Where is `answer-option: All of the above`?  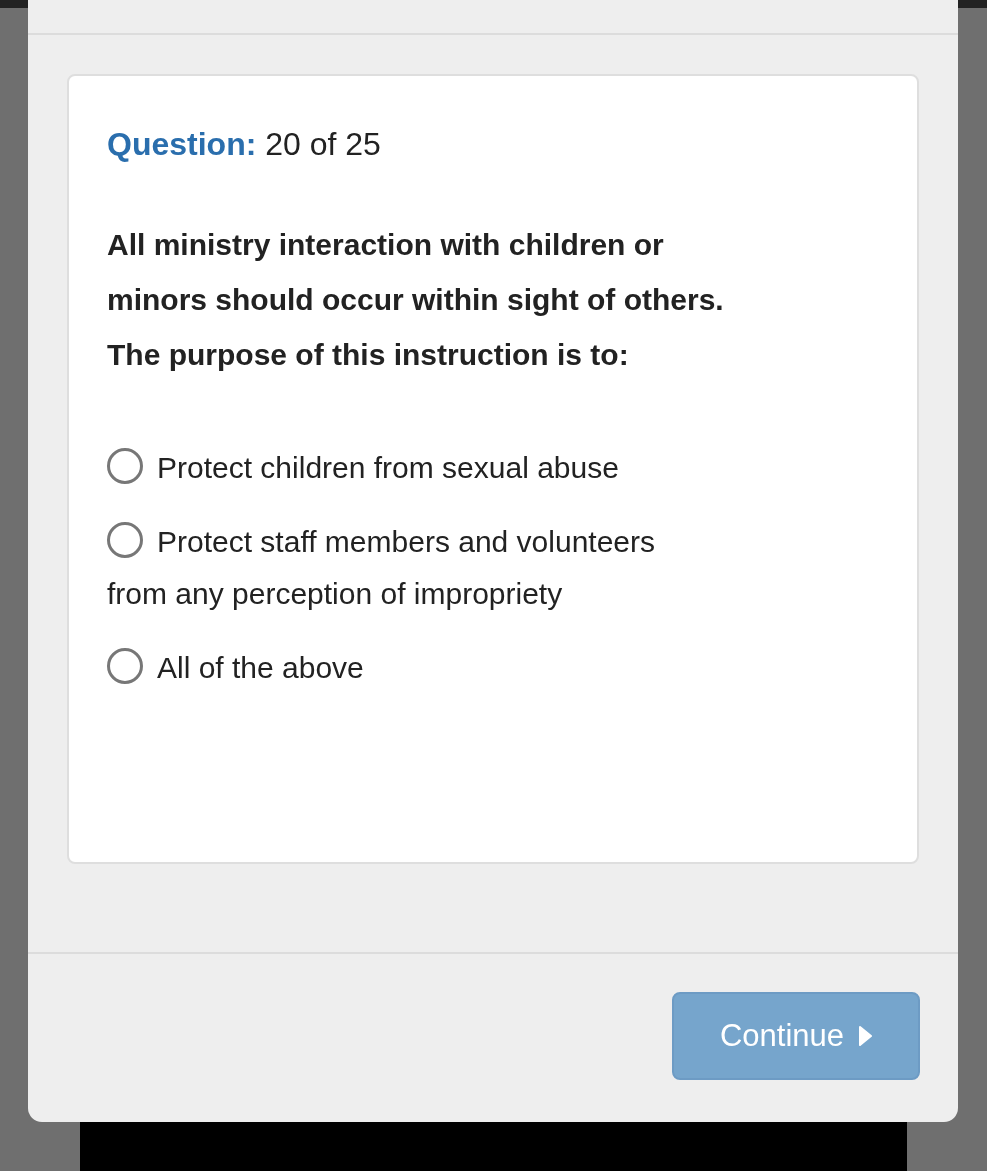
answer-option: All of the above is located at coordinates (407, 668).